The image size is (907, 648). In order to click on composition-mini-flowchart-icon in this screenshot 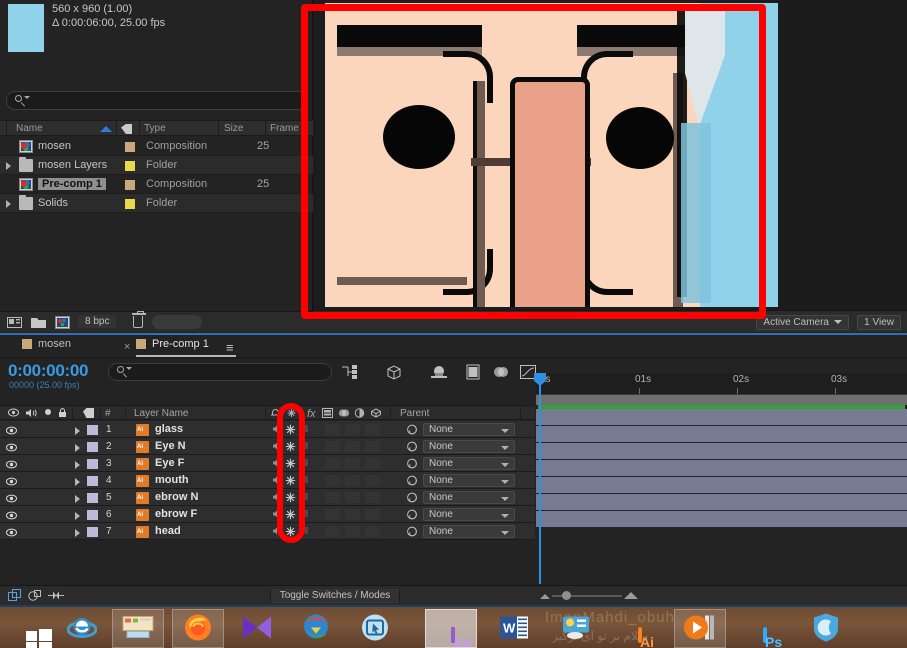, I will do `click(350, 372)`.